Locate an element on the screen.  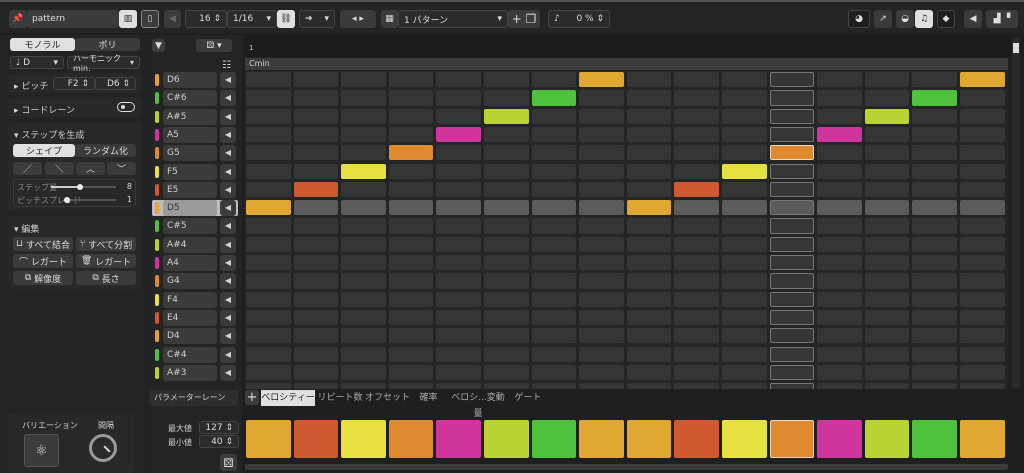
pattern-name: pattern is located at coordinates (73, 19).